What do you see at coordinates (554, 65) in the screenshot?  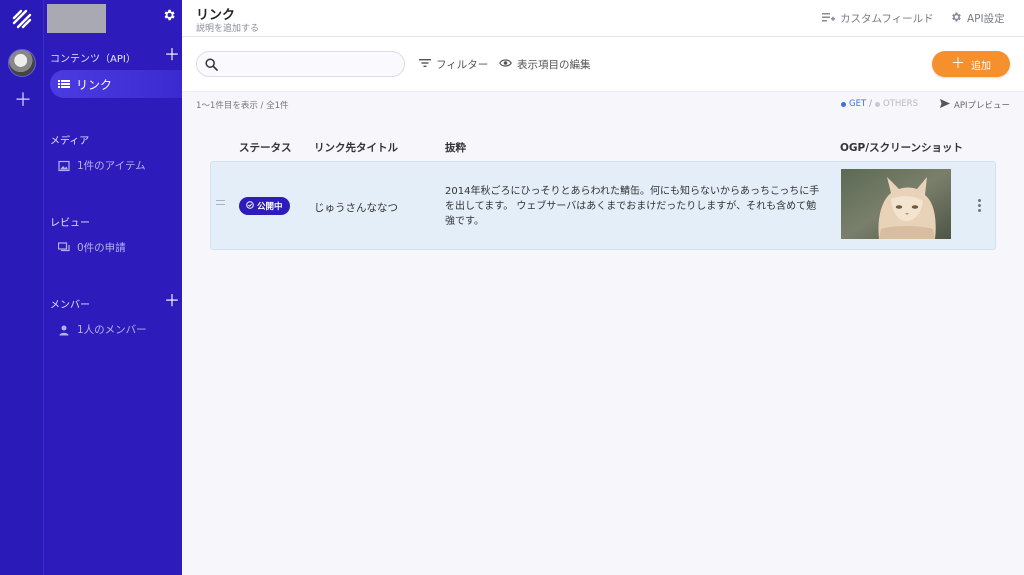 I see `edit-columns-label: 表示項目の編集` at bounding box center [554, 65].